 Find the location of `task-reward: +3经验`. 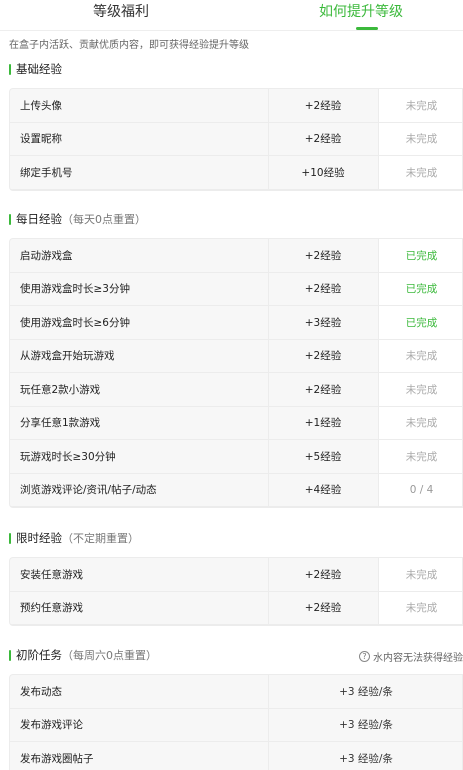

task-reward: +3经验 is located at coordinates (323, 322).